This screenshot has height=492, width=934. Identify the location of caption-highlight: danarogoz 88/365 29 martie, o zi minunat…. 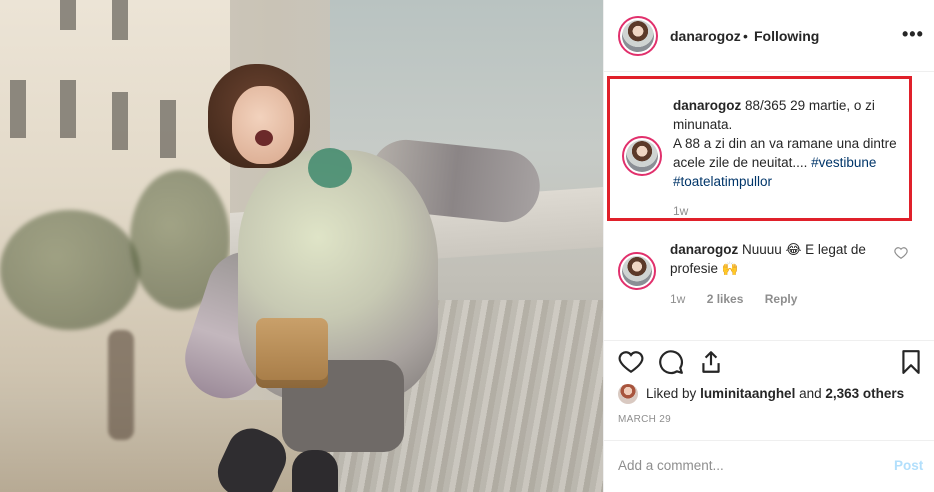
(759, 148).